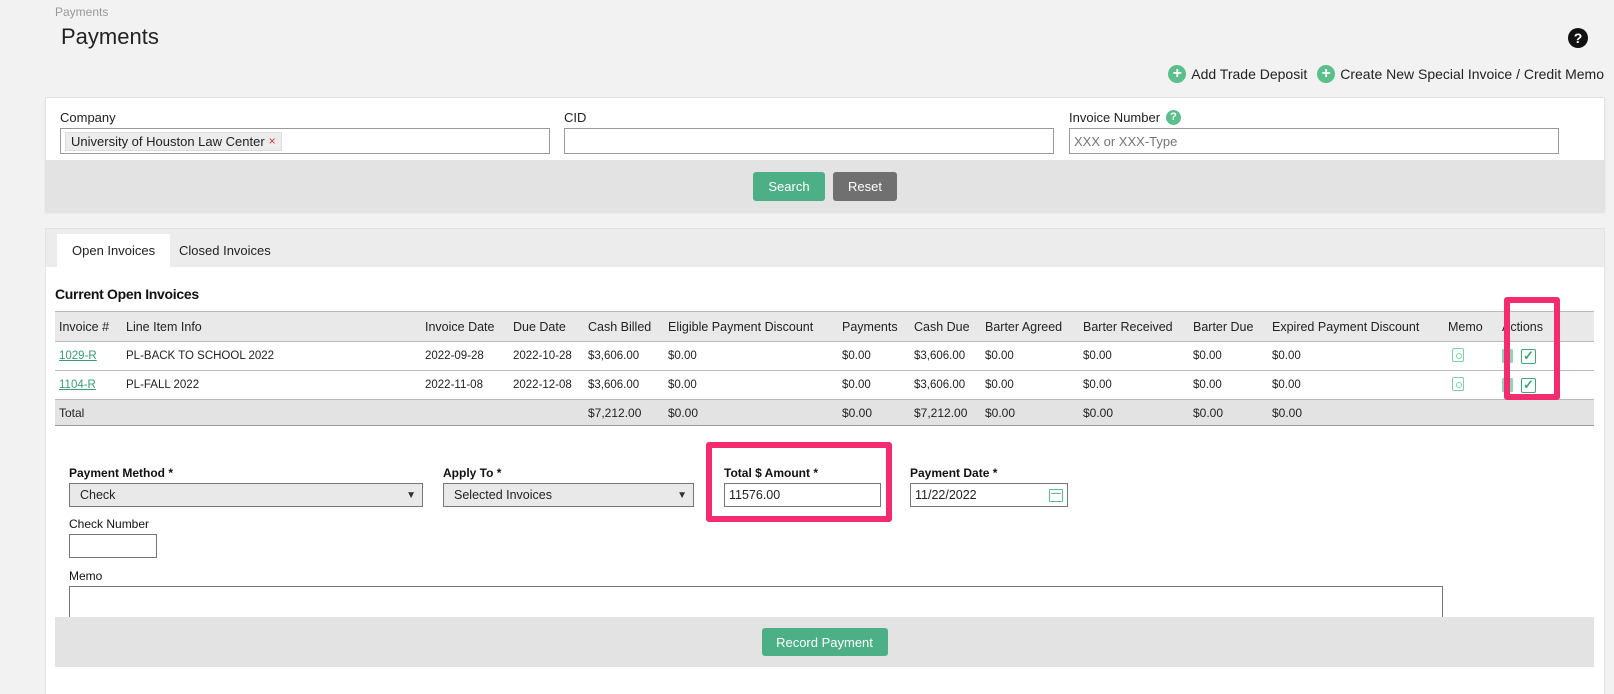 The width and height of the screenshot is (1614, 694). I want to click on due-date-cell: 2022-10-28, so click(546, 356).